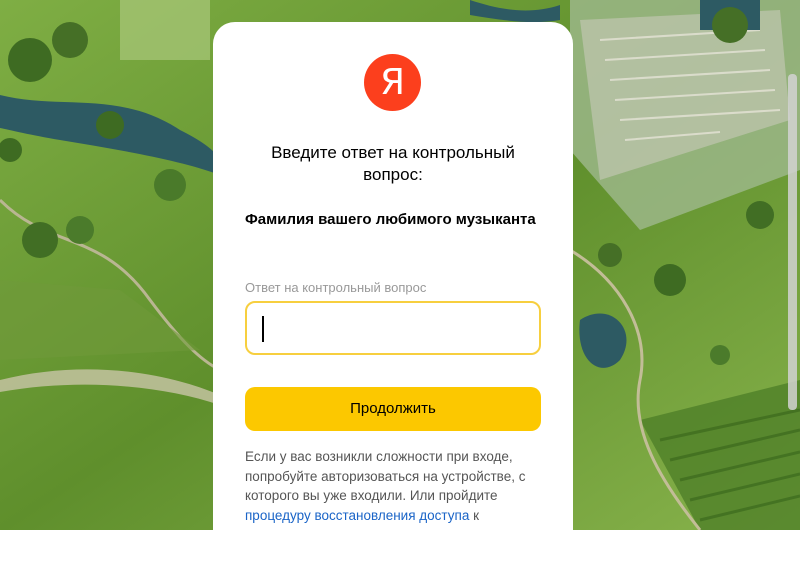  I want to click on recovery-link: процедуру восстановления доступа, so click(357, 515).